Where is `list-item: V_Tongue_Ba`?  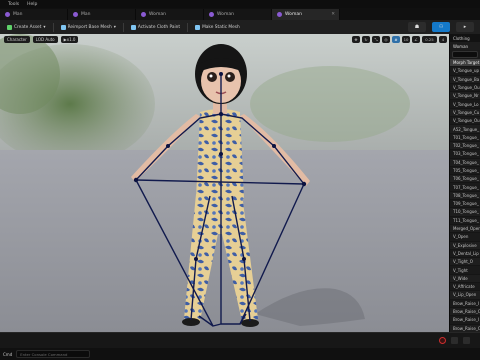
list-item: V_Tongue_Ba is located at coordinates (465, 79).